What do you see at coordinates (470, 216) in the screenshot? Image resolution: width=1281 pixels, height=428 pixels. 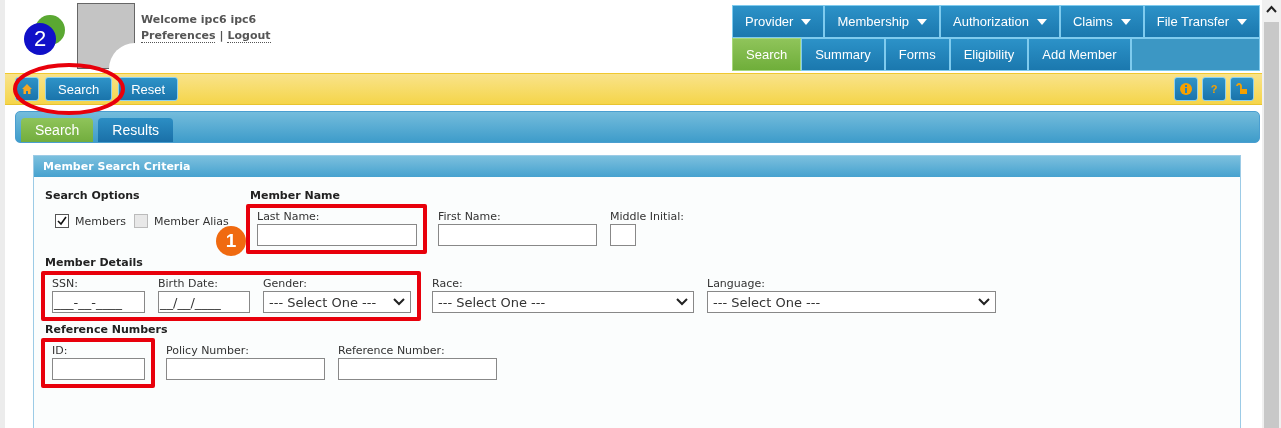 I see `field-label: First Name:` at bounding box center [470, 216].